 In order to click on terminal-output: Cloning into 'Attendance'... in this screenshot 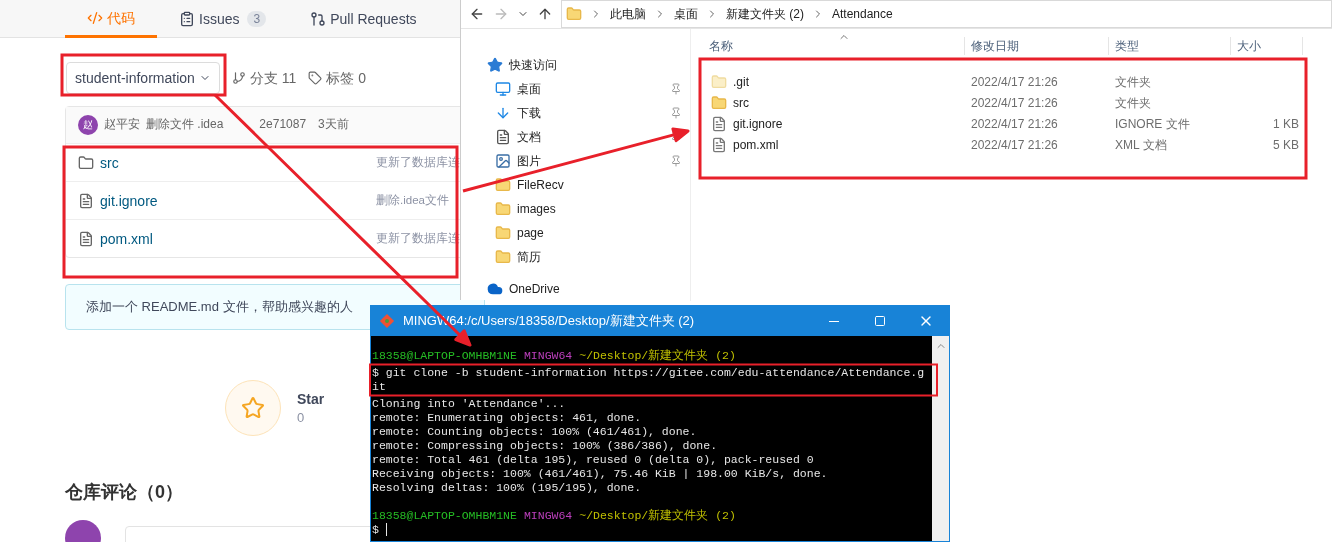, I will do `click(469, 404)`.